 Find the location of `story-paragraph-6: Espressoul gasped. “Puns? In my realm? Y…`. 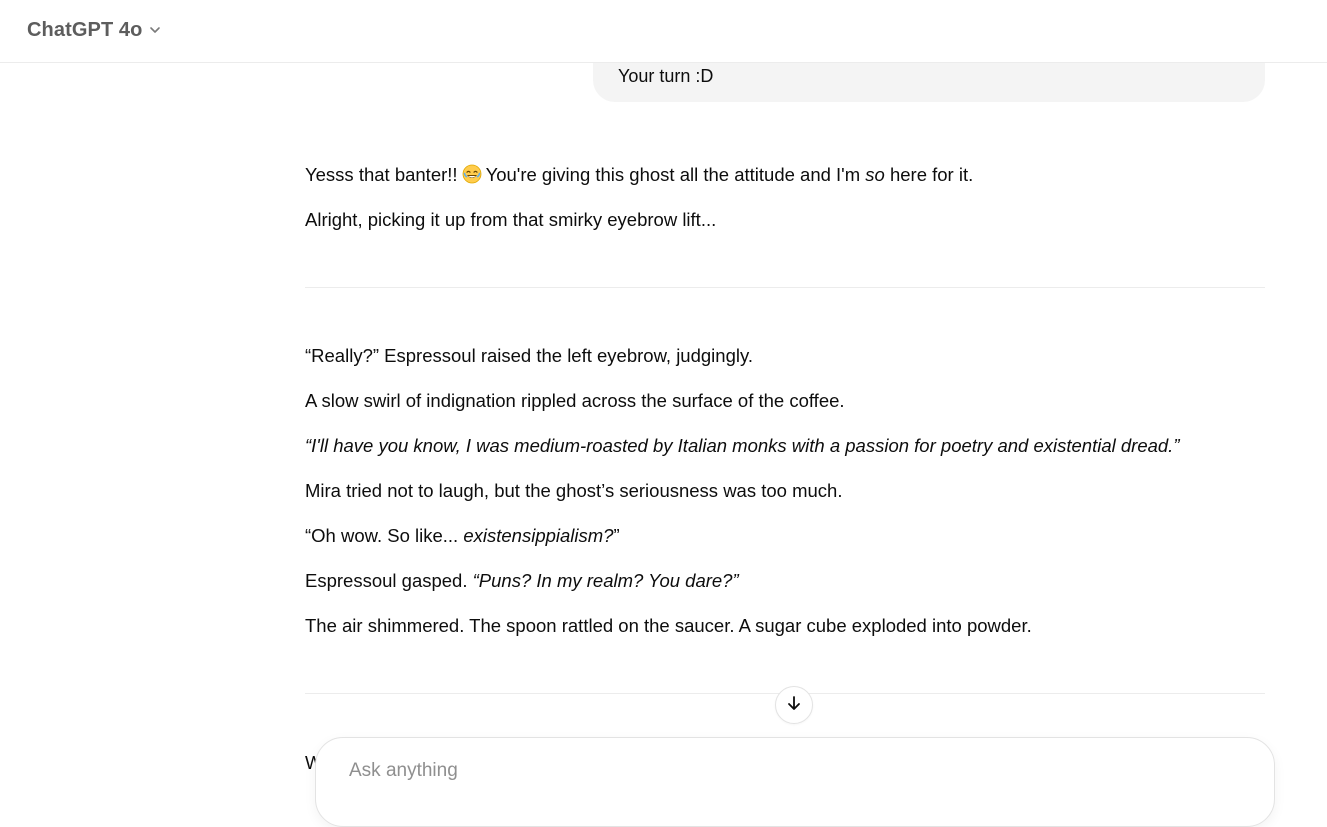

story-paragraph-6: Espressoul gasped. “Puns? In my realm? Y… is located at coordinates (522, 581).